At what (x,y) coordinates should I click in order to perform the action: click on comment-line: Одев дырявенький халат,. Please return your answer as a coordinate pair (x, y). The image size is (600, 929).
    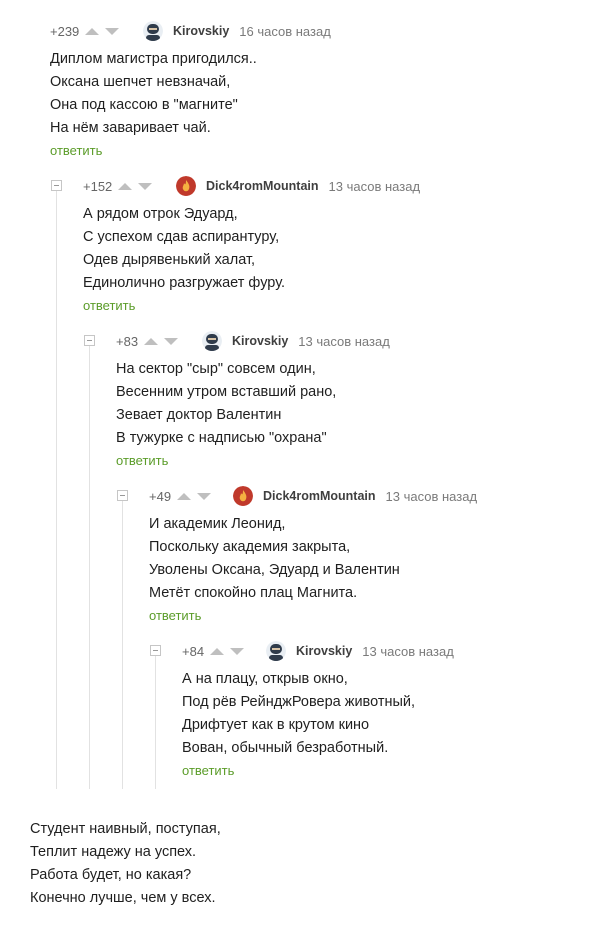
    Looking at the image, I should click on (169, 260).